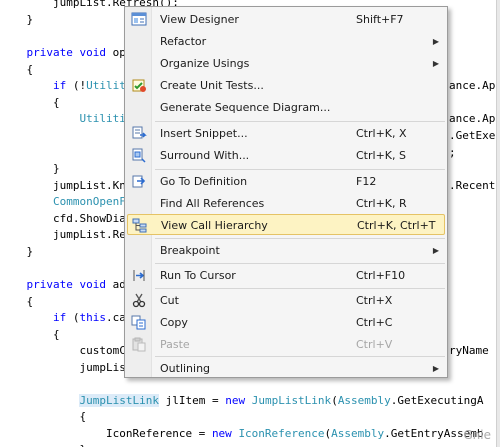 The width and height of the screenshot is (500, 447). What do you see at coordinates (286, 250) in the screenshot?
I see `menu-item-breakpoint: Breakpoint ▶` at bounding box center [286, 250].